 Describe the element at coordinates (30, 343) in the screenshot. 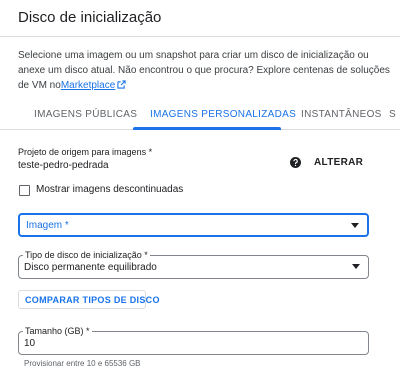

I see `size-value: 10` at that location.